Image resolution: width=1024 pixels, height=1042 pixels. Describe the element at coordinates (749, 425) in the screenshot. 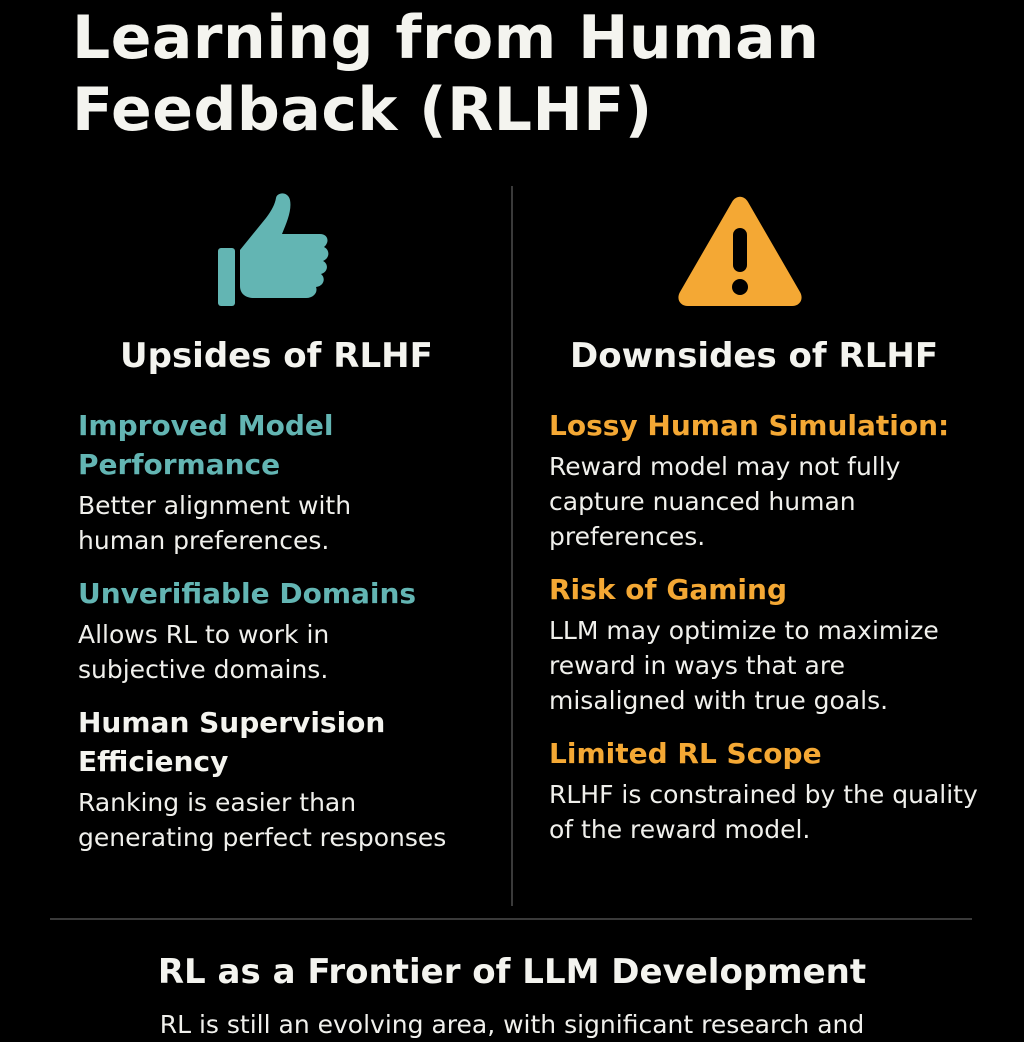

I see `downside-item-title: Lossy Human Simulation:` at that location.